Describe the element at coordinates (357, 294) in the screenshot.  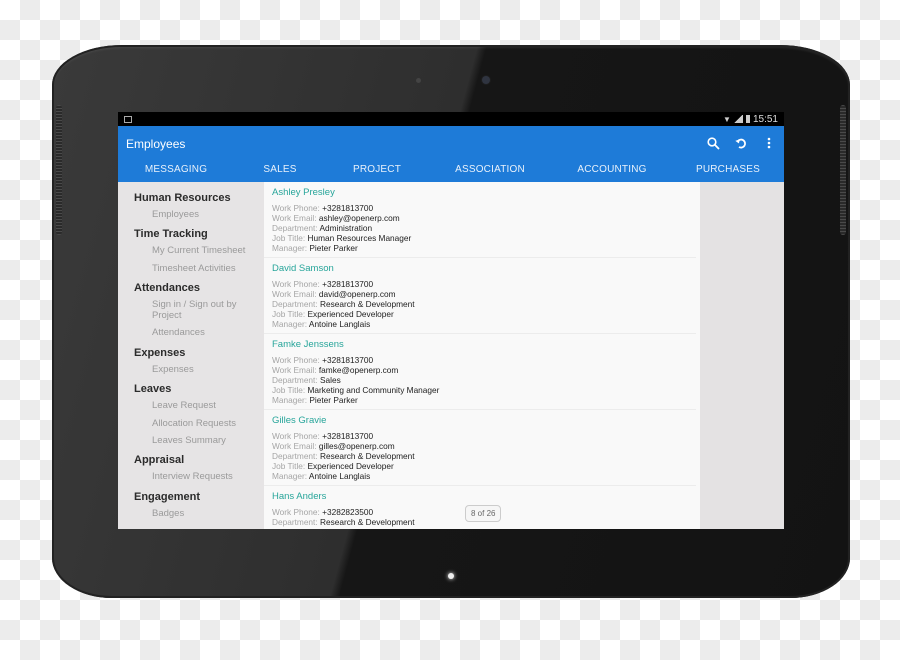
I see `email-value: david@openerp.com` at that location.